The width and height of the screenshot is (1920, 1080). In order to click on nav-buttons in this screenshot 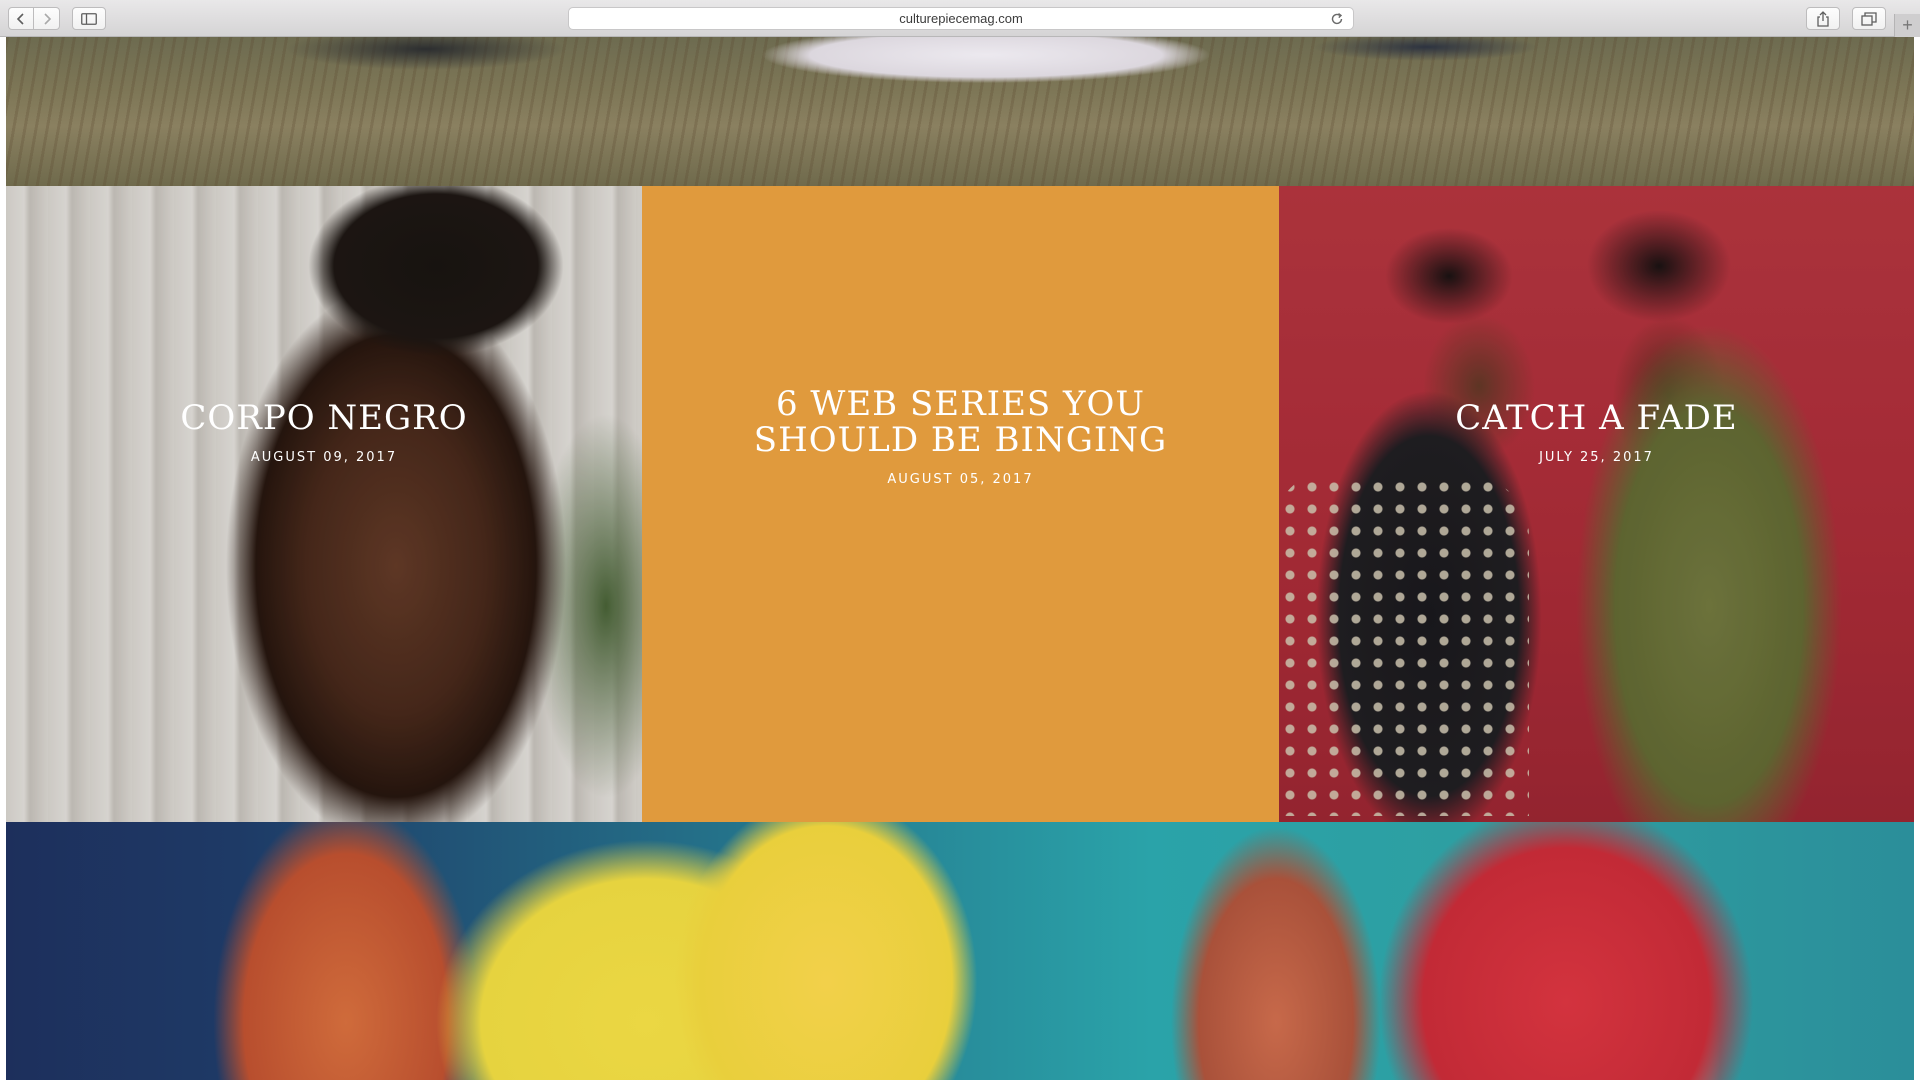, I will do `click(34, 18)`.